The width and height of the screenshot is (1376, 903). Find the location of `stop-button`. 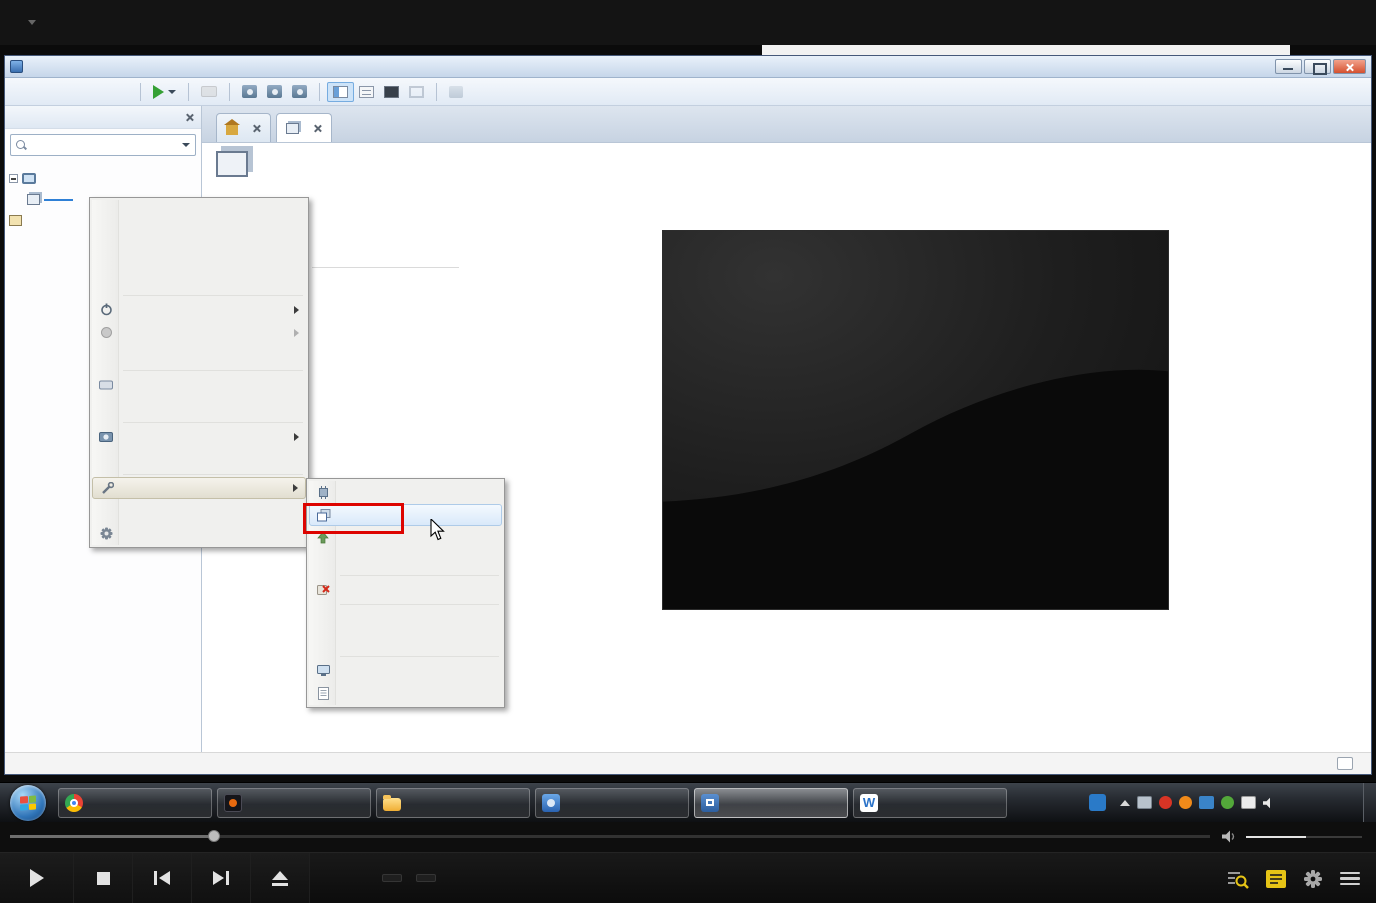

stop-button is located at coordinates (103, 877).